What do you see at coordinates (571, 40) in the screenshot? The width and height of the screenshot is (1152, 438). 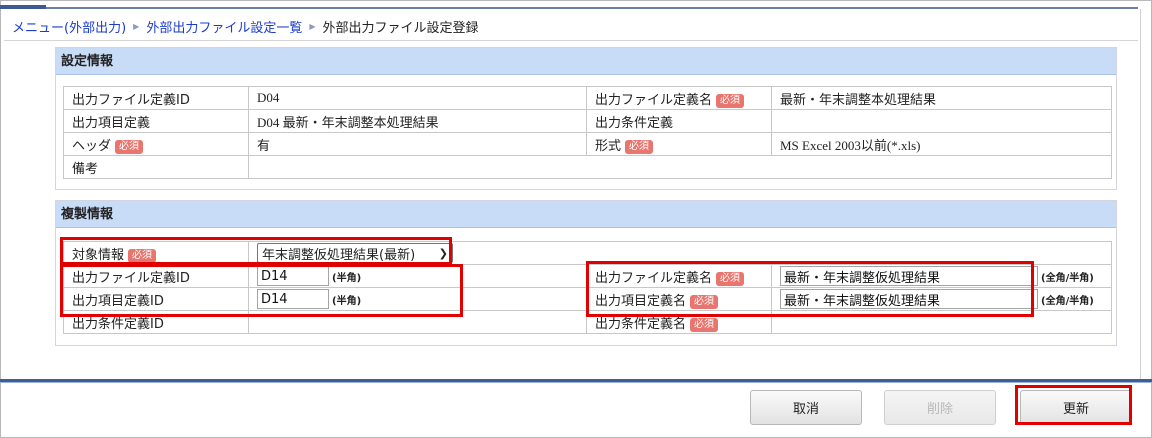 I see `breadcrumb-rule` at bounding box center [571, 40].